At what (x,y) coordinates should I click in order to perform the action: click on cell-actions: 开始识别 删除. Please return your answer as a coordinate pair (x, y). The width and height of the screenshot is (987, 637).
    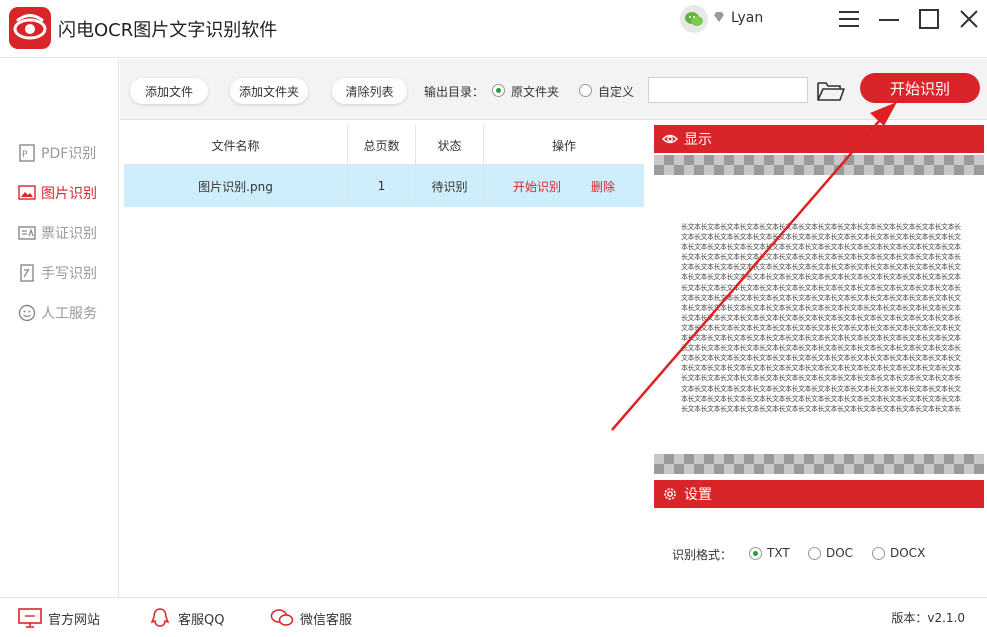
    Looking at the image, I should click on (564, 186).